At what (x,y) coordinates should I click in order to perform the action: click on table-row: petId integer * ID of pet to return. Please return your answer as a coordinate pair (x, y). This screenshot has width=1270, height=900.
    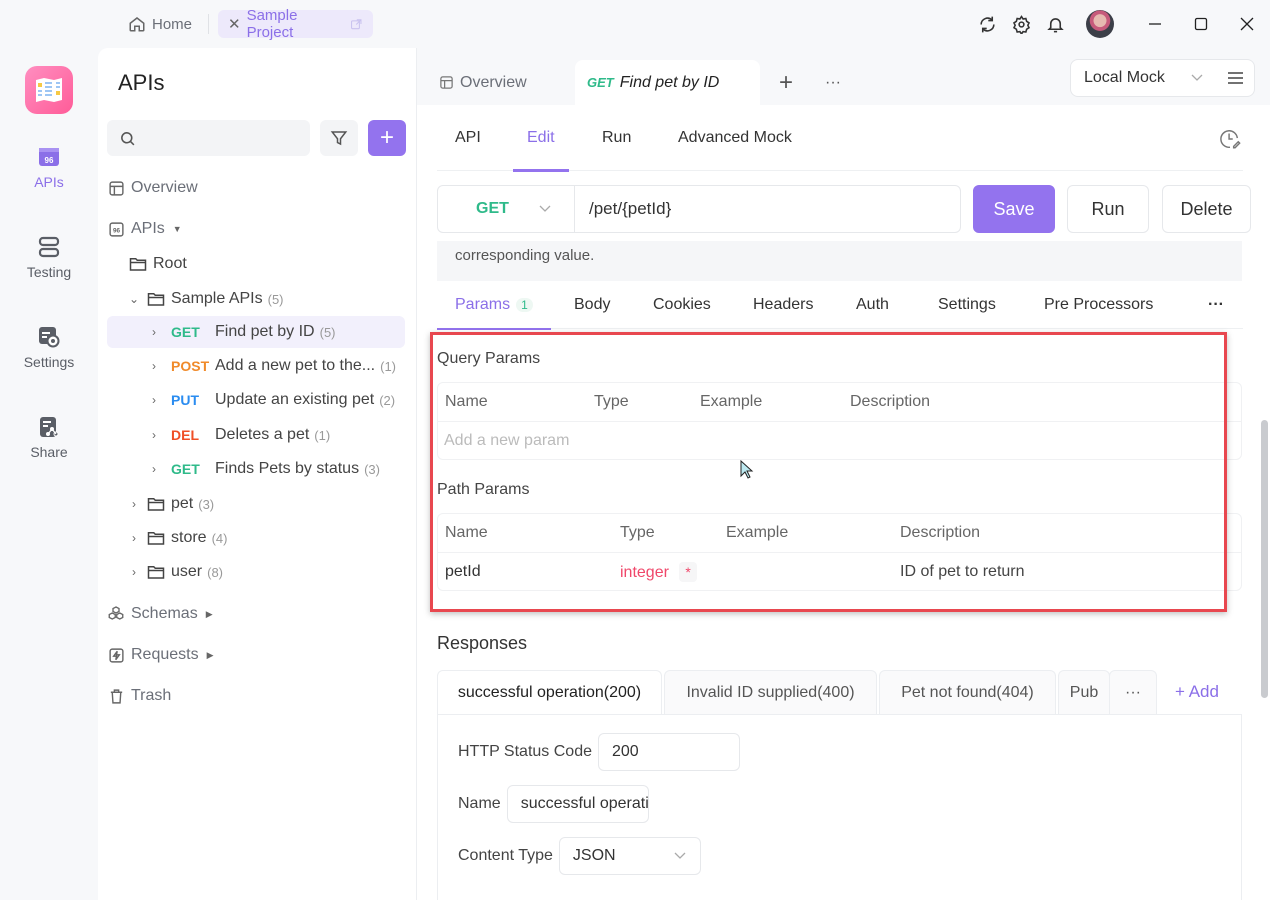
    Looking at the image, I should click on (839, 571).